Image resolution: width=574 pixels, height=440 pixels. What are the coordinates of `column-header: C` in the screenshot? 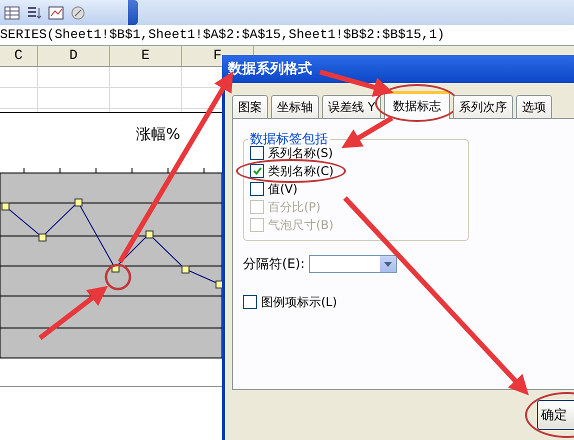 It's located at (19, 56).